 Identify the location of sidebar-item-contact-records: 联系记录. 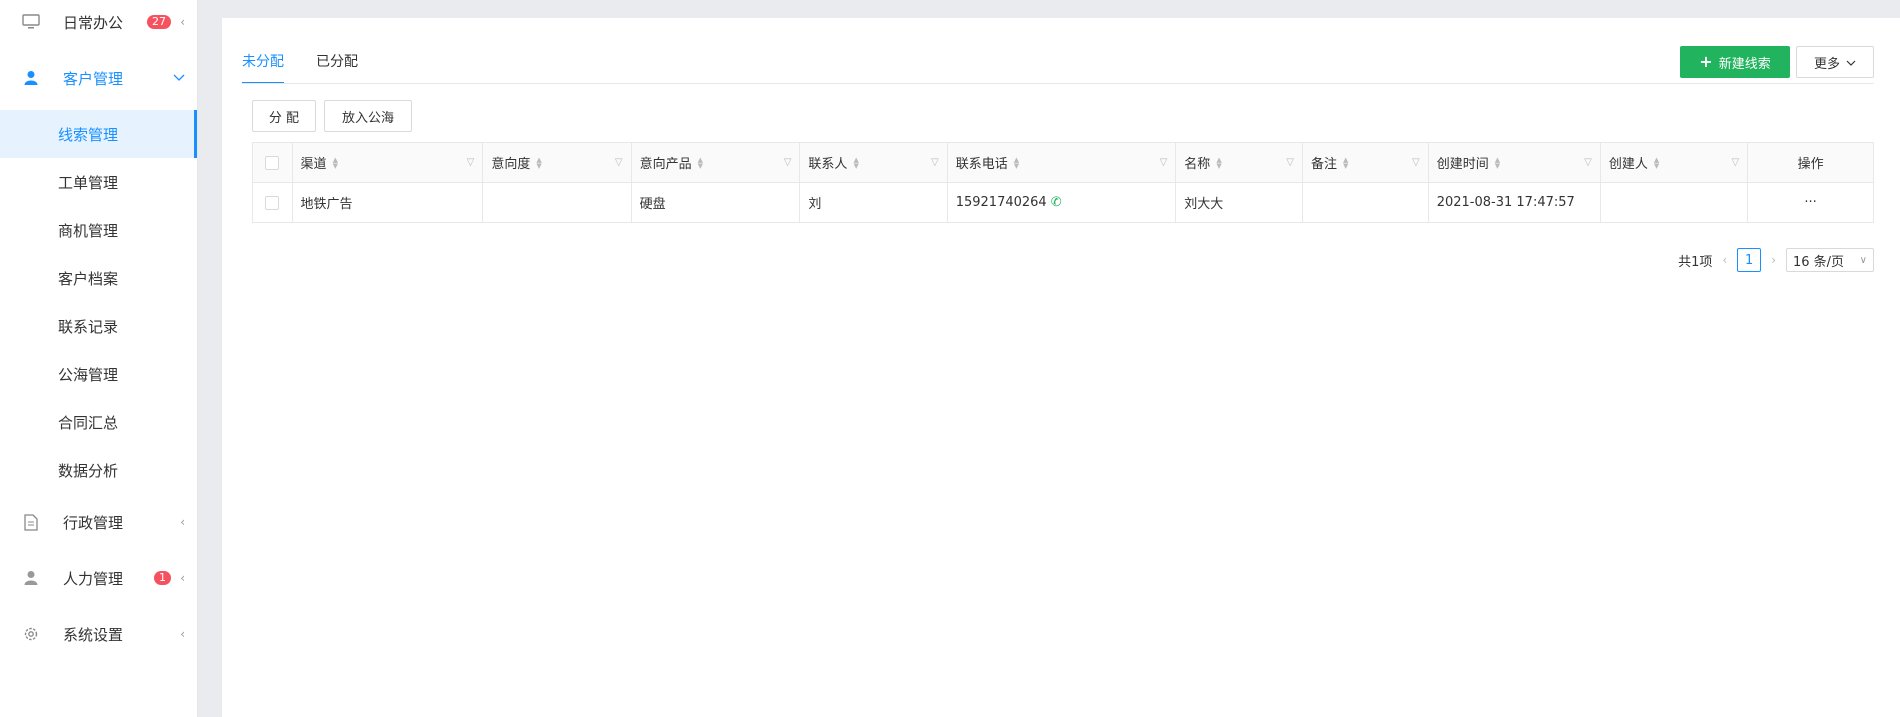
(98, 326).